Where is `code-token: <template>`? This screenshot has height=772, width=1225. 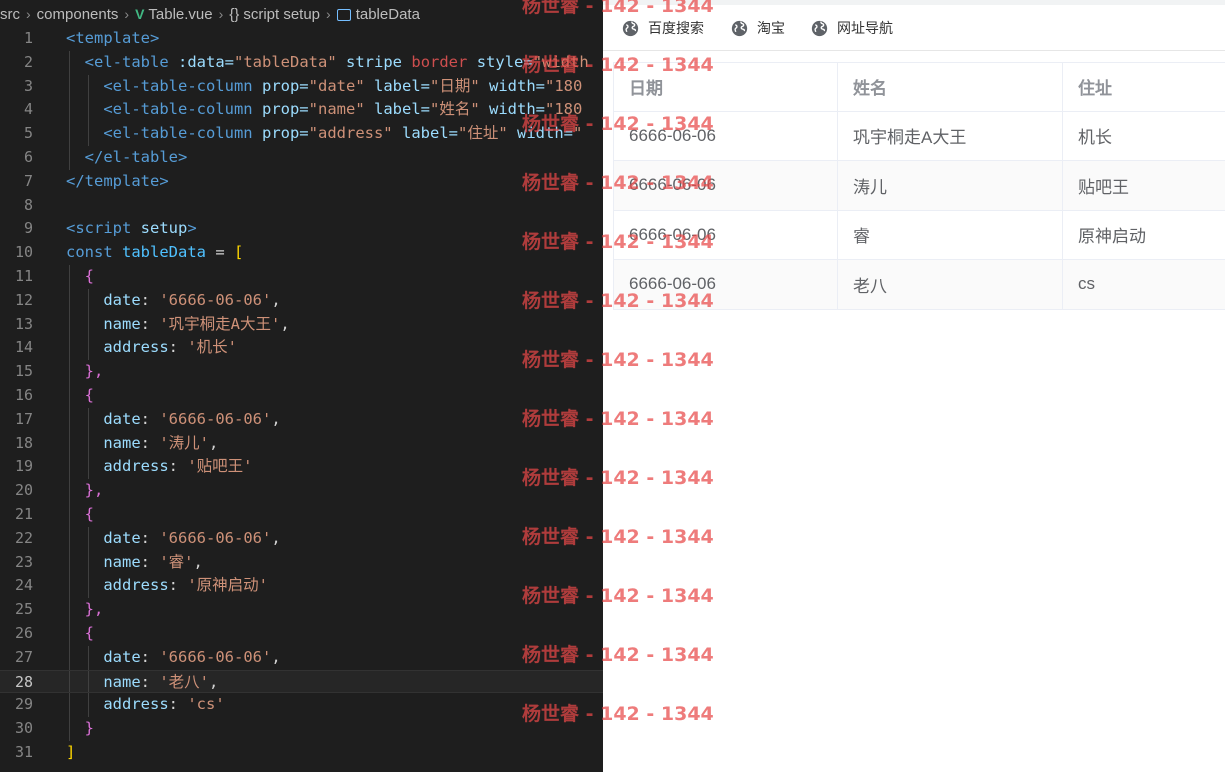
code-token: <template> is located at coordinates (113, 38).